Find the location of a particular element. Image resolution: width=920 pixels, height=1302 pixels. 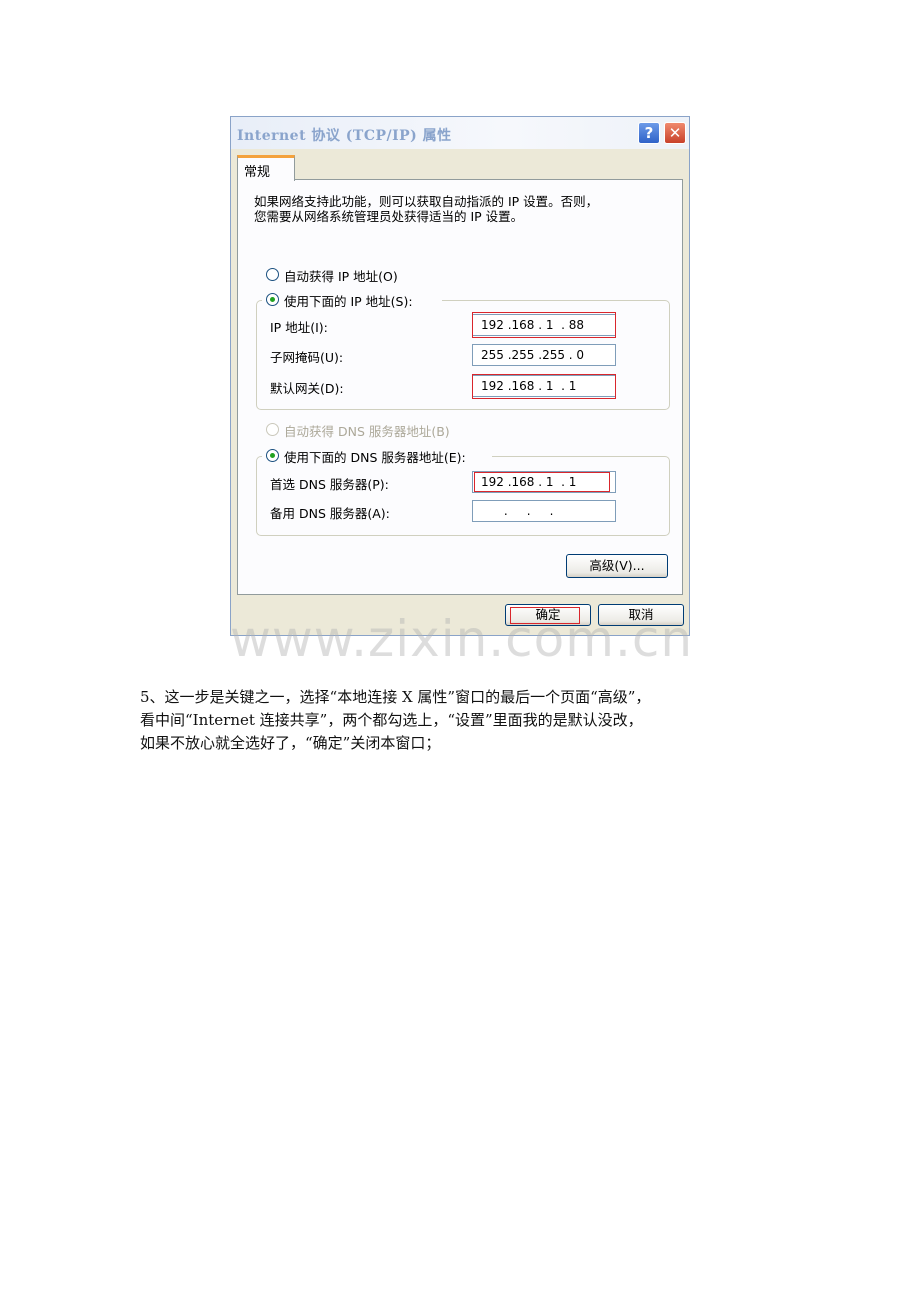

preferred-dns-label: 首选 DNS 服务器(P): is located at coordinates (329, 484).